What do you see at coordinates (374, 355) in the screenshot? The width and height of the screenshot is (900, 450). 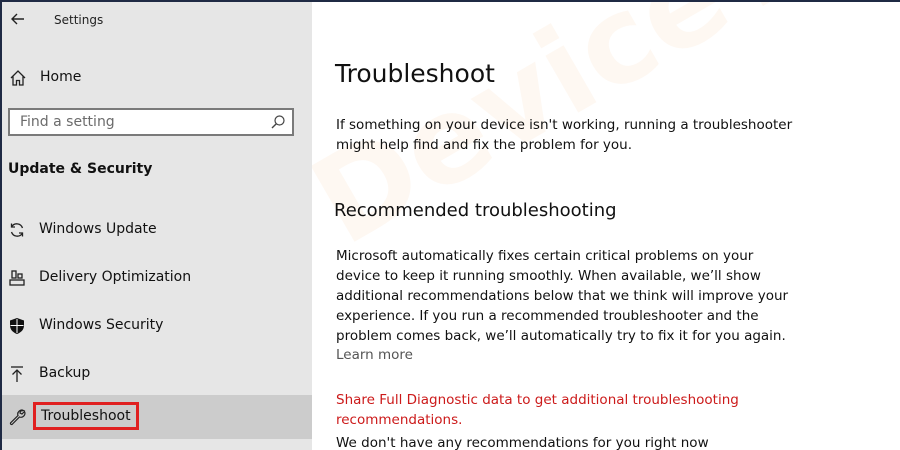 I see `learn-more-link: Learn more` at bounding box center [374, 355].